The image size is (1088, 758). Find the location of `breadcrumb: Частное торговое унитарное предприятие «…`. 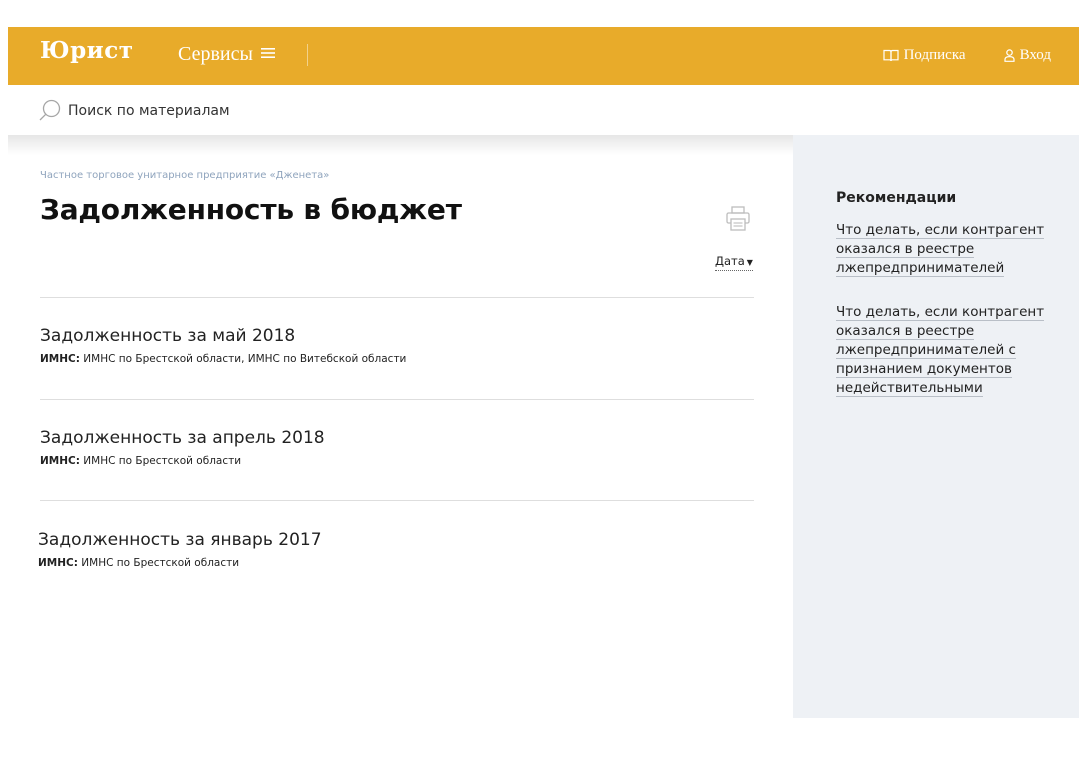

breadcrumb: Частное торговое унитарное предприятие «… is located at coordinates (184, 175).